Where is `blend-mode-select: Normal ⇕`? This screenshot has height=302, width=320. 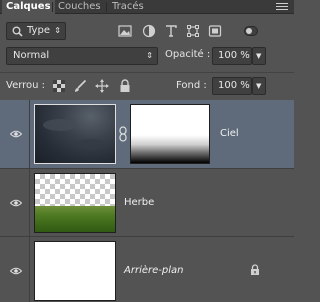 blend-mode-select: Normal ⇕ is located at coordinates (82, 56).